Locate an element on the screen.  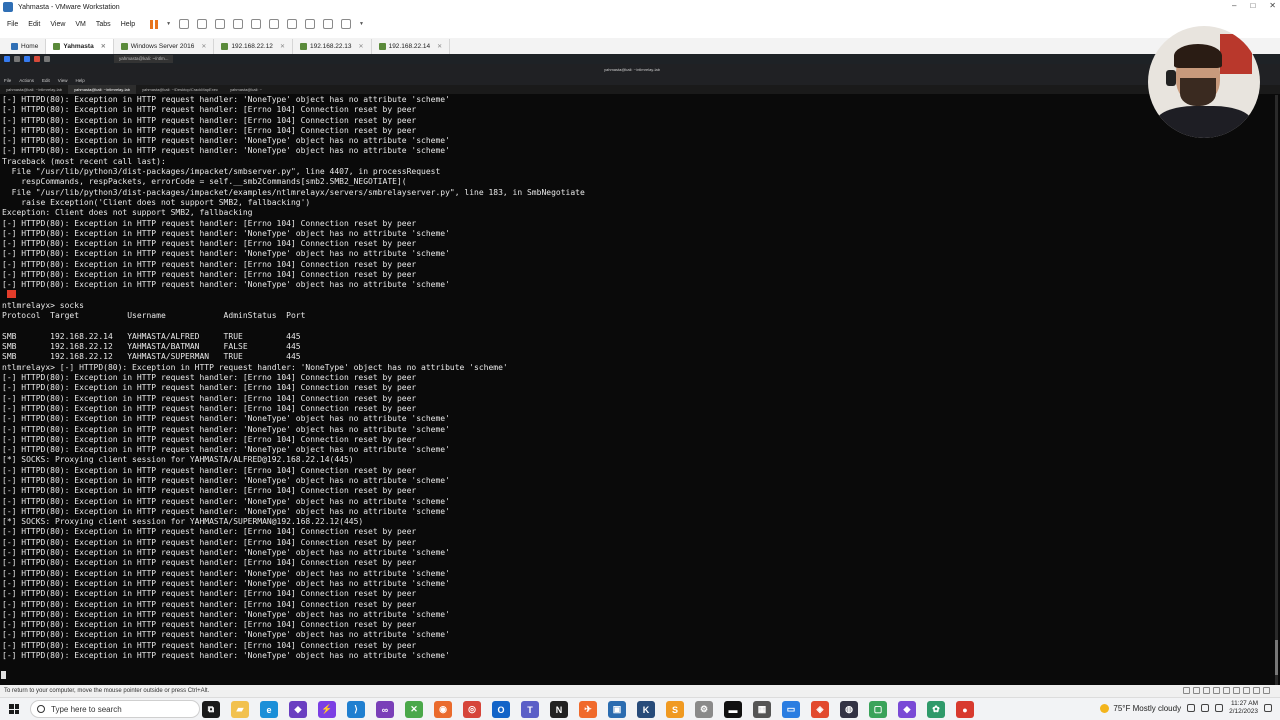
clock: 11:27 AM 2/12/2023 is located at coordinates (1243, 708).